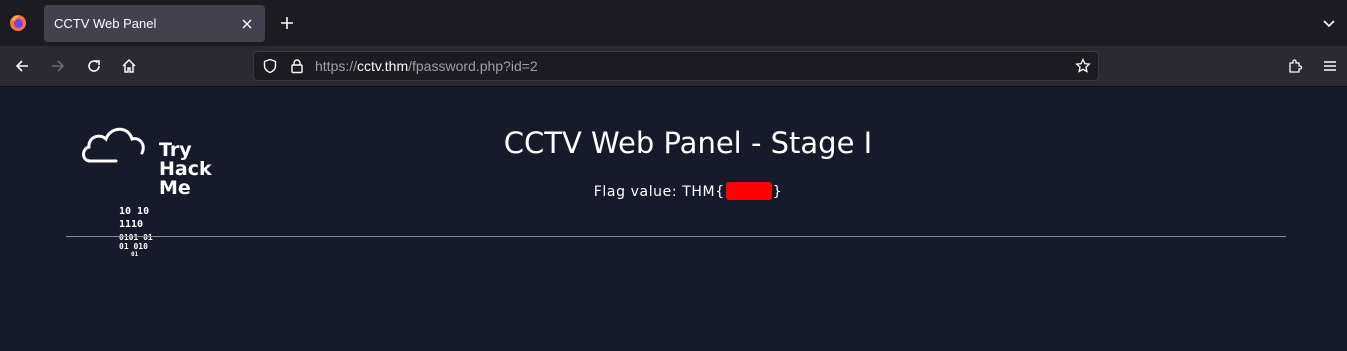 Image resolution: width=1347 pixels, height=351 pixels. I want to click on flag-suffix: }, so click(777, 192).